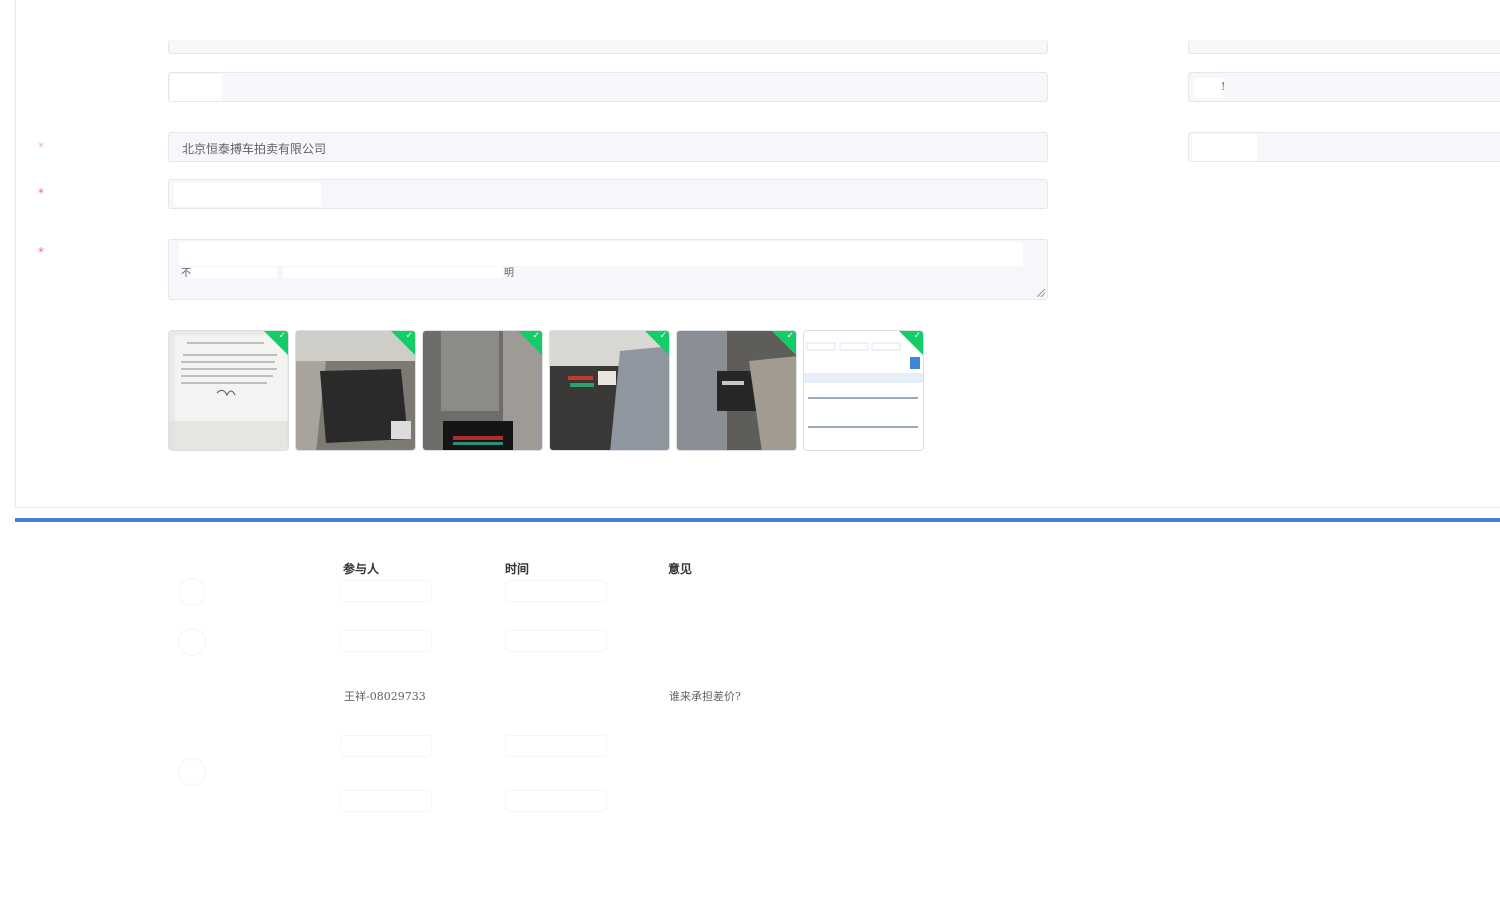 The image size is (1500, 916). I want to click on opinion-text: 谁来承担差价?, so click(705, 696).